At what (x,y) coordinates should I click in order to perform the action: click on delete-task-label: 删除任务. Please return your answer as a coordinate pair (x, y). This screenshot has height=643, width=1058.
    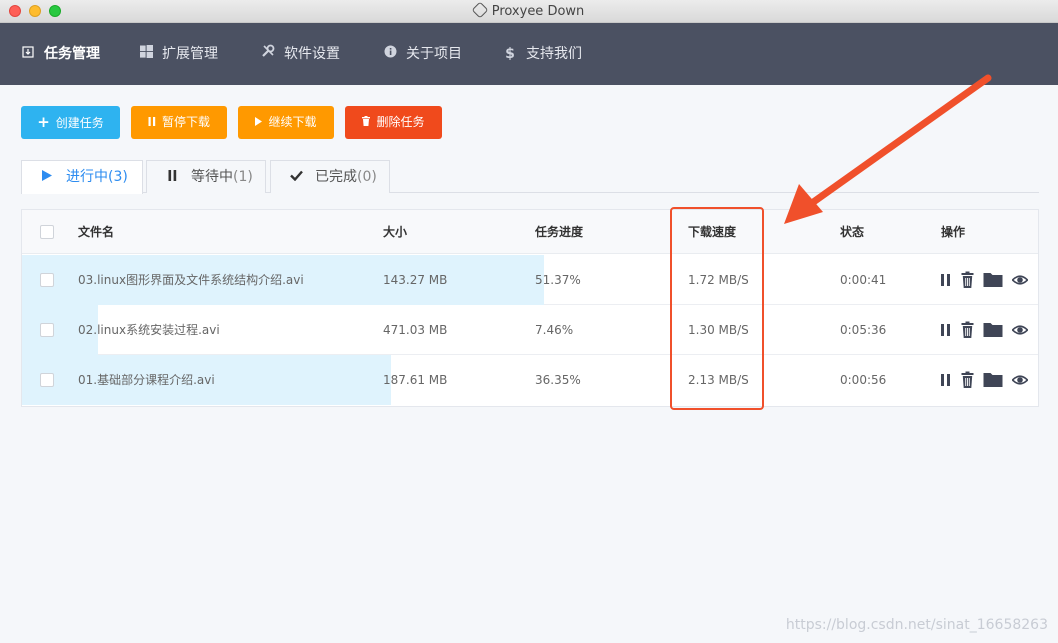
    Looking at the image, I should click on (400, 122).